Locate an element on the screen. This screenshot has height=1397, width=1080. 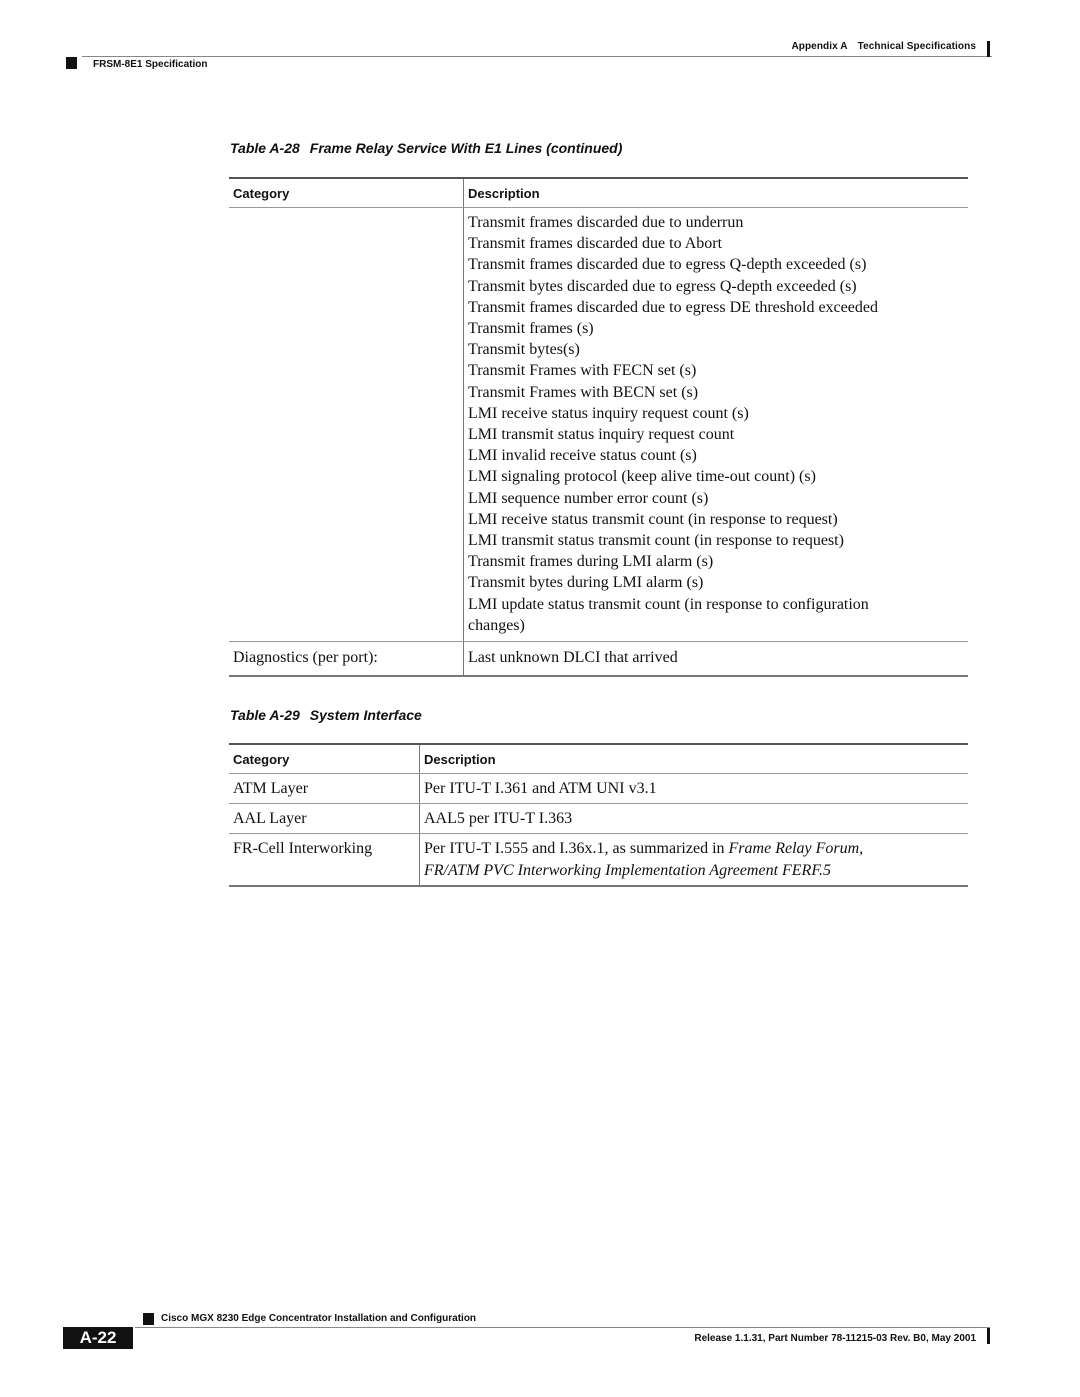
description-reference: Frame Relay Forum, is located at coordinates (796, 849).